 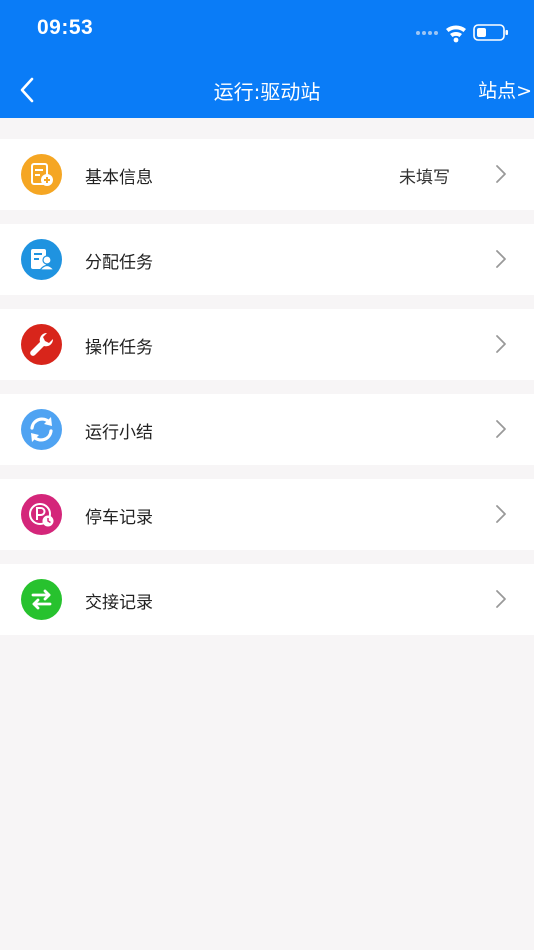 I want to click on menu-item-value: 未填写, so click(x=424, y=178).